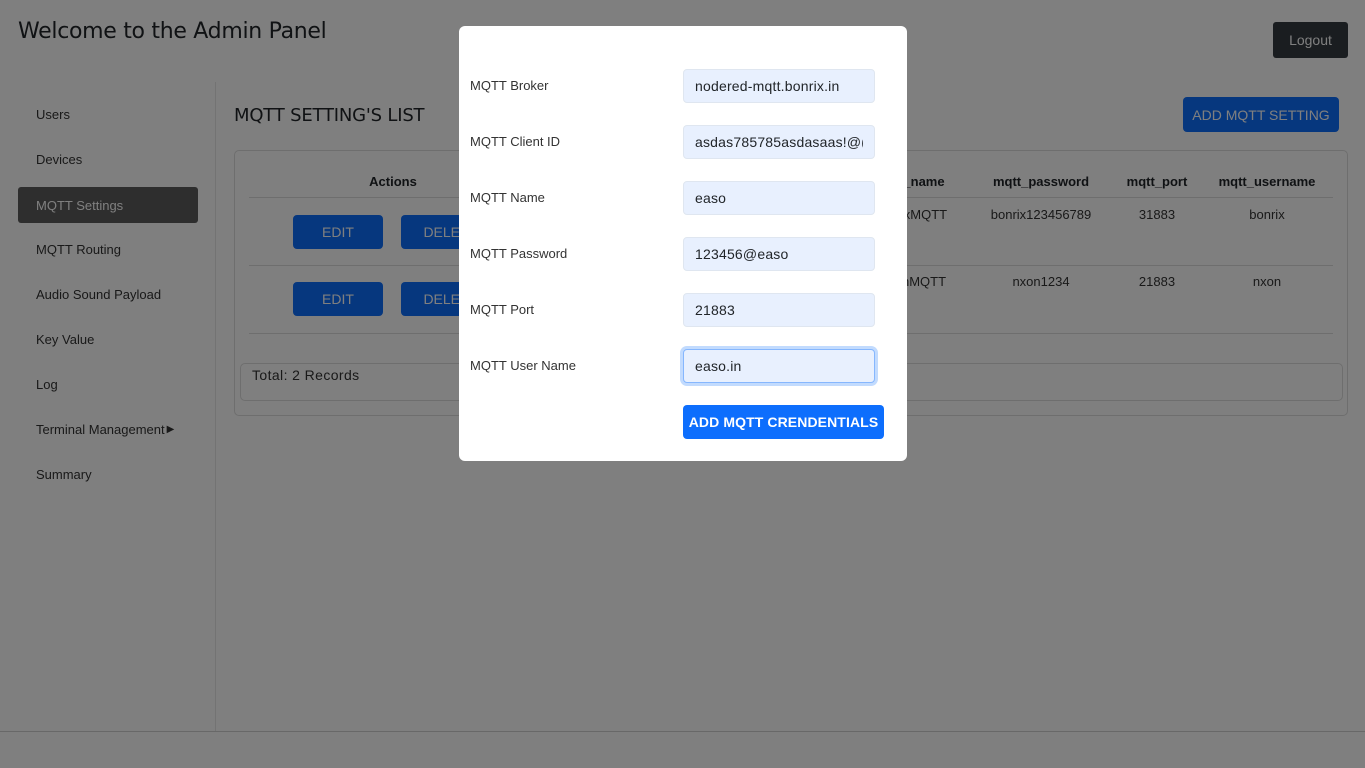 The height and width of the screenshot is (768, 1365). What do you see at coordinates (779, 254) in the screenshot?
I see `mqtt-password-input` at bounding box center [779, 254].